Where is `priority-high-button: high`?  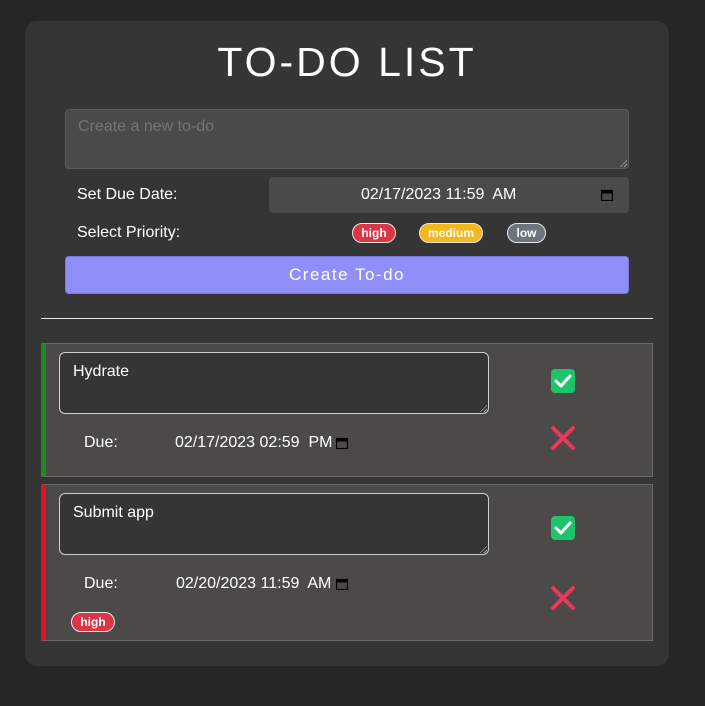
priority-high-button: high is located at coordinates (374, 233).